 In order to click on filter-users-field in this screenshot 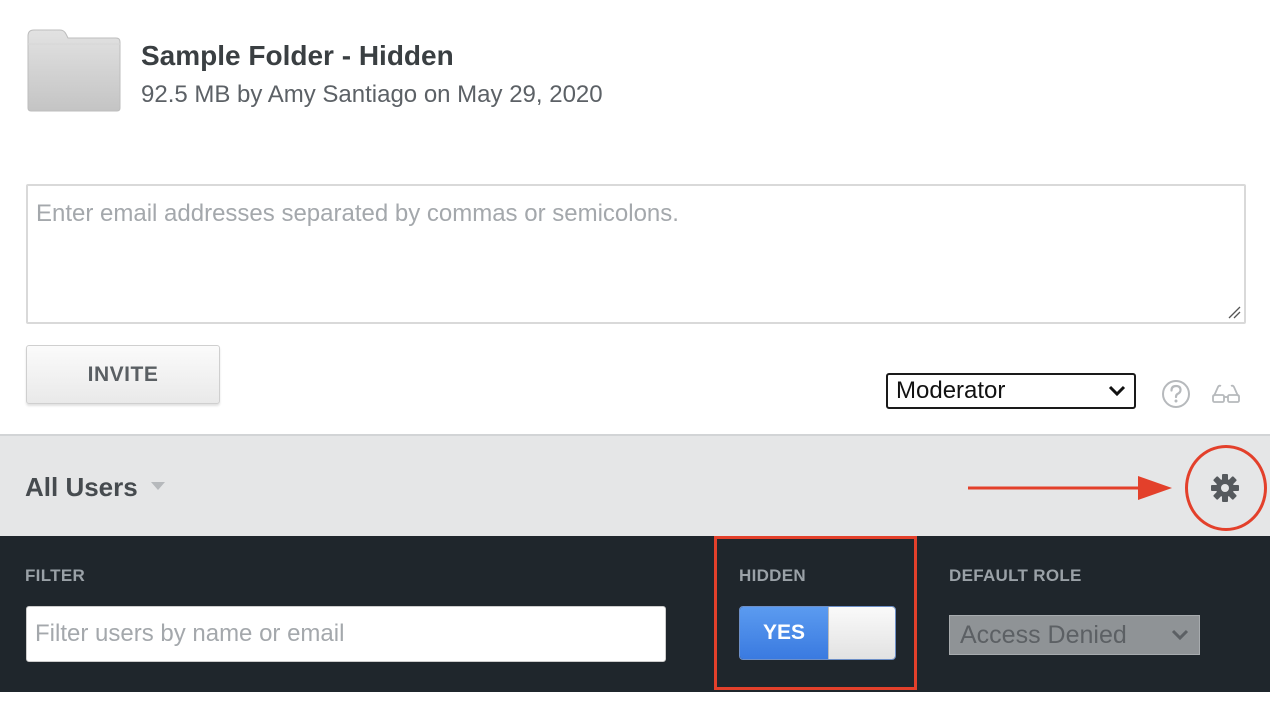, I will do `click(346, 634)`.